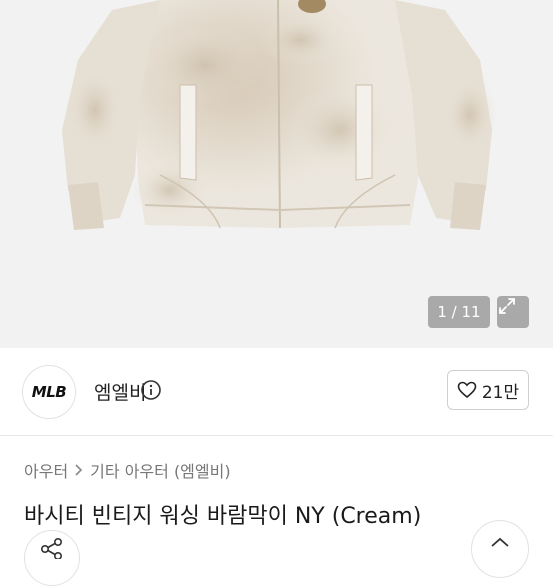  I want to click on seller-logo-text: MLB, so click(49, 392).